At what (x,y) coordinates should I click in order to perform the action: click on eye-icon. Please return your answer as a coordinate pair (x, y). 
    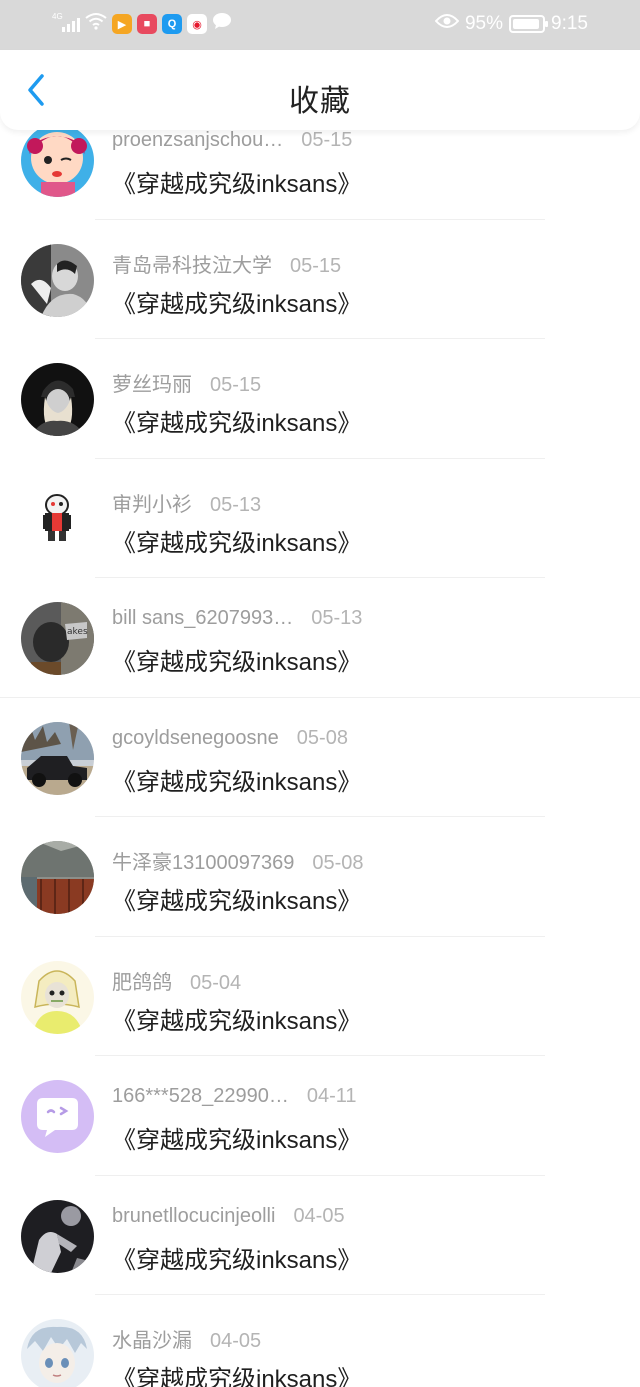
    Looking at the image, I should click on (447, 24).